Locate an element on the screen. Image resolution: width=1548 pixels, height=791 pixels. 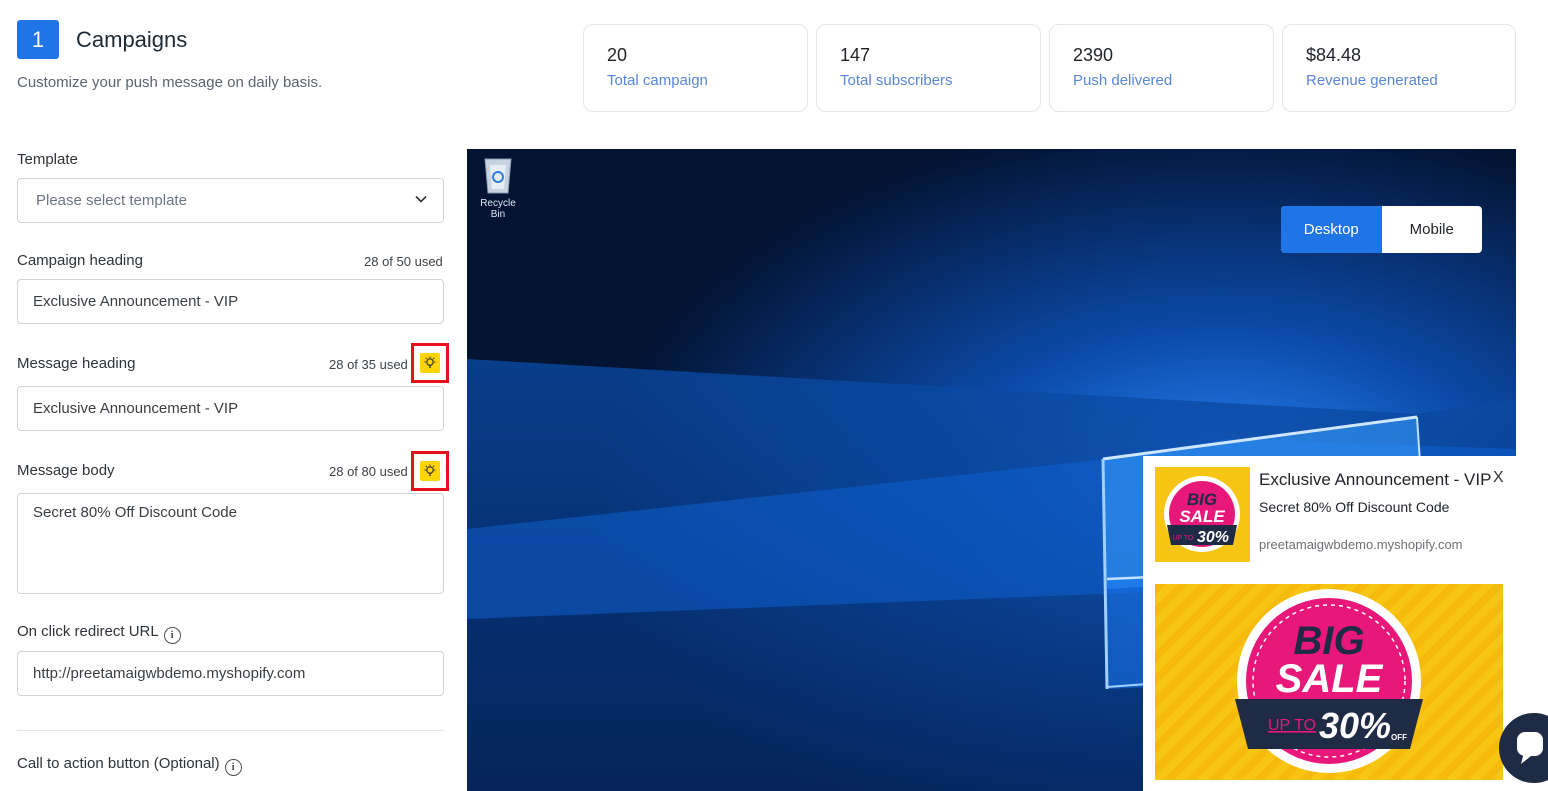
section-divider is located at coordinates (230, 730).